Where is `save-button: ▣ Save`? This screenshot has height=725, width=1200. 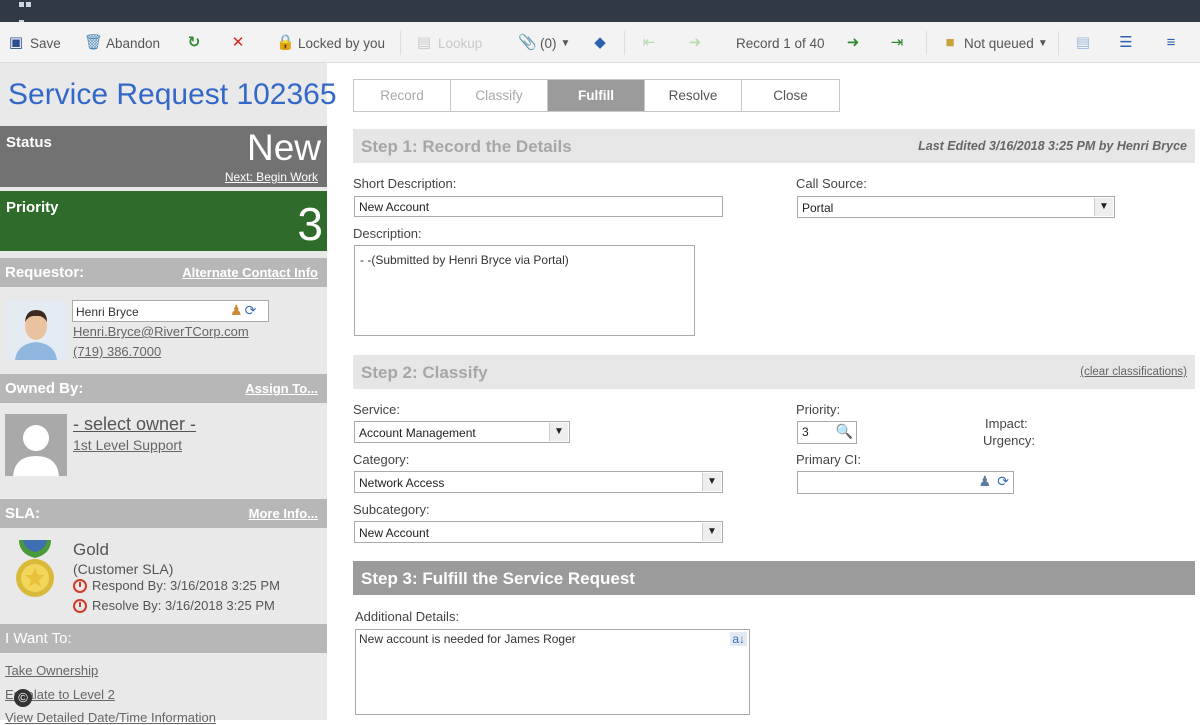 save-button: ▣ Save is located at coordinates (34, 43).